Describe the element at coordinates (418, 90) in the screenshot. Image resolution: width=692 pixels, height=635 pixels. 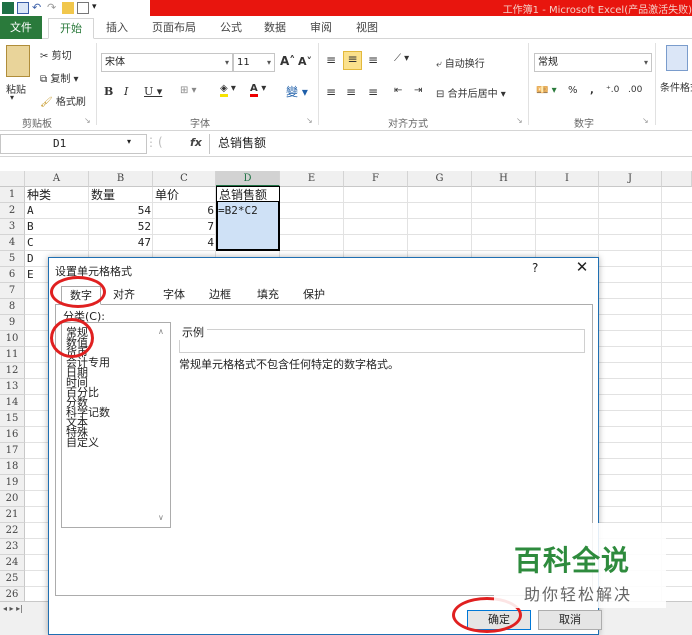
I see `increase-indent-icon: ⇥` at that location.